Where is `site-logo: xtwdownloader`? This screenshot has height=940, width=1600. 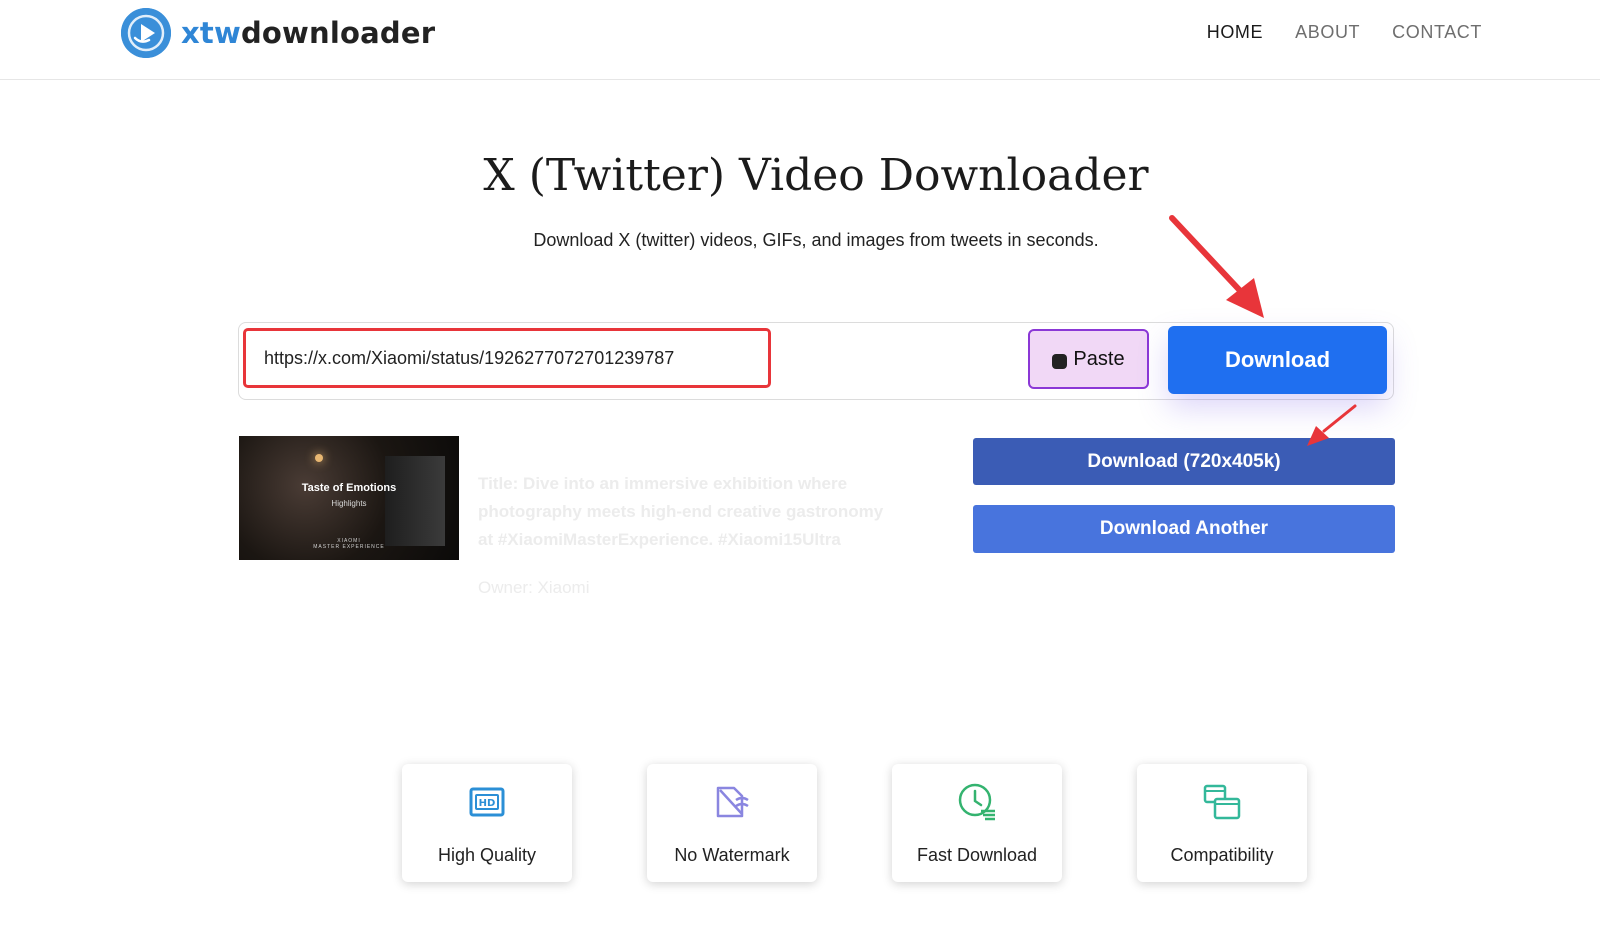 site-logo: xtwdownloader is located at coordinates (278, 33).